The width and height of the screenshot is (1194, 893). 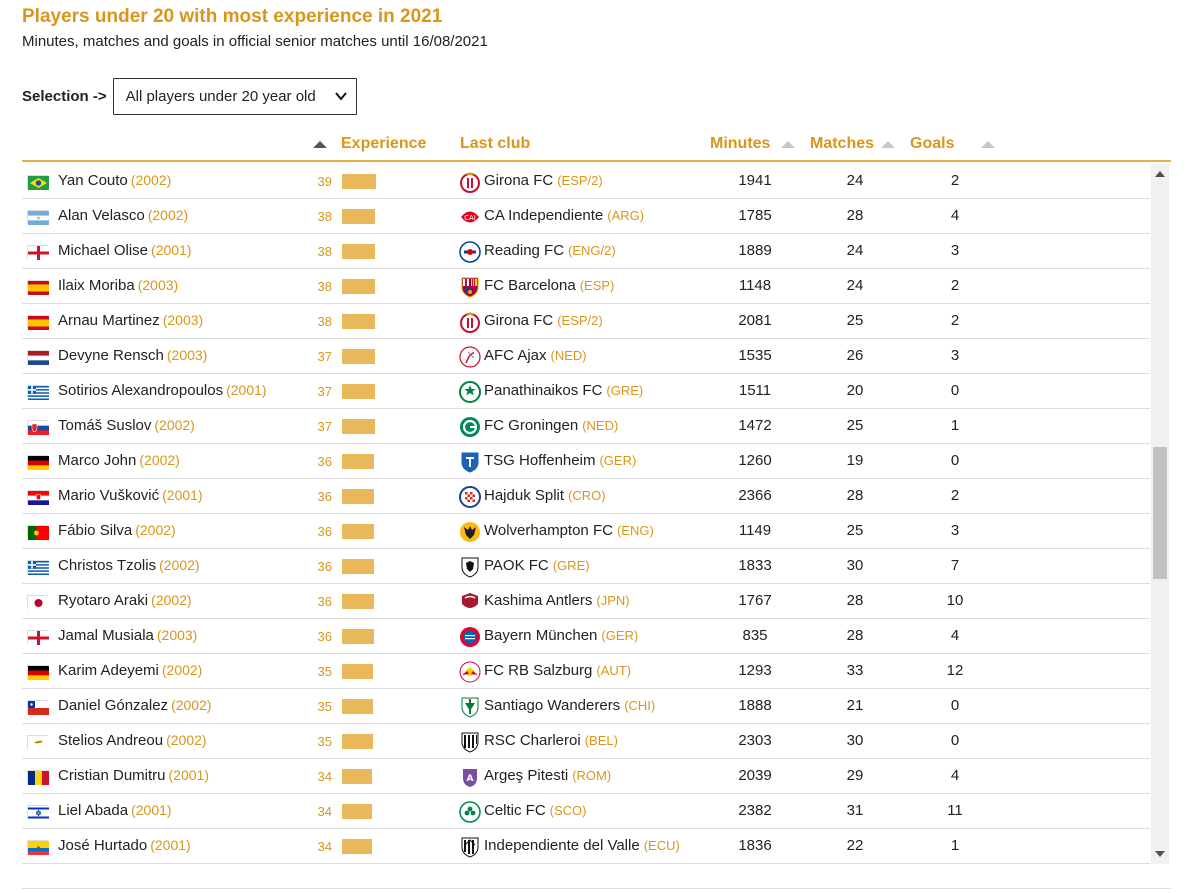 What do you see at coordinates (550, 250) in the screenshot?
I see `club-name: Reading FC (ENG/2)` at bounding box center [550, 250].